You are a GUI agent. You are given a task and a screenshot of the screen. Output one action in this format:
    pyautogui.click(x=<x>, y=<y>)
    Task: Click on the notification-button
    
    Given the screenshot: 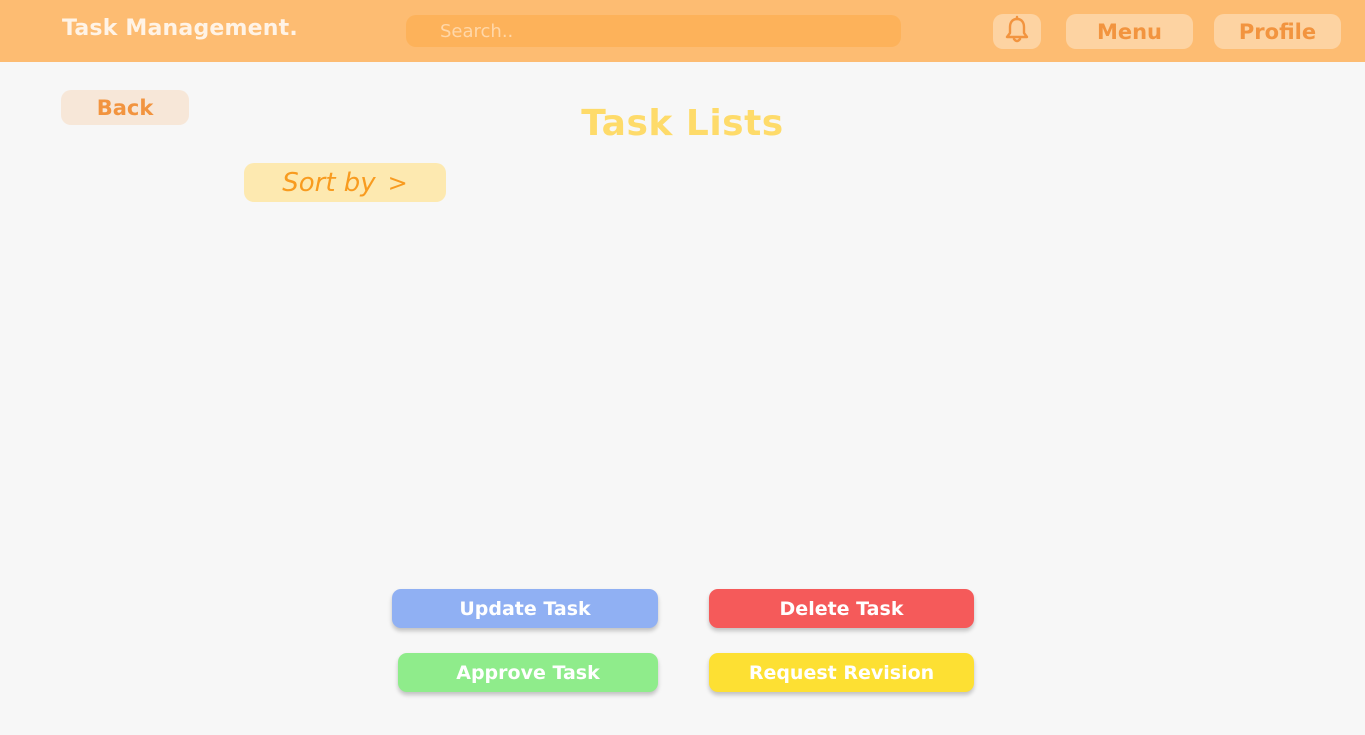 What is the action you would take?
    pyautogui.click(x=1017, y=31)
    